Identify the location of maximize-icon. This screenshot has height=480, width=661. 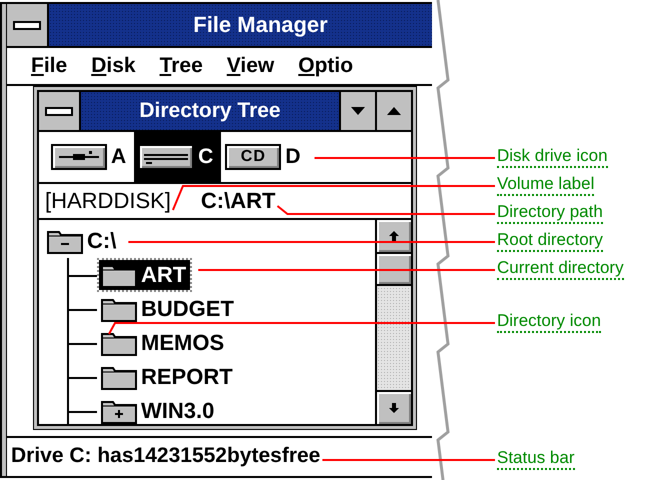
(394, 111).